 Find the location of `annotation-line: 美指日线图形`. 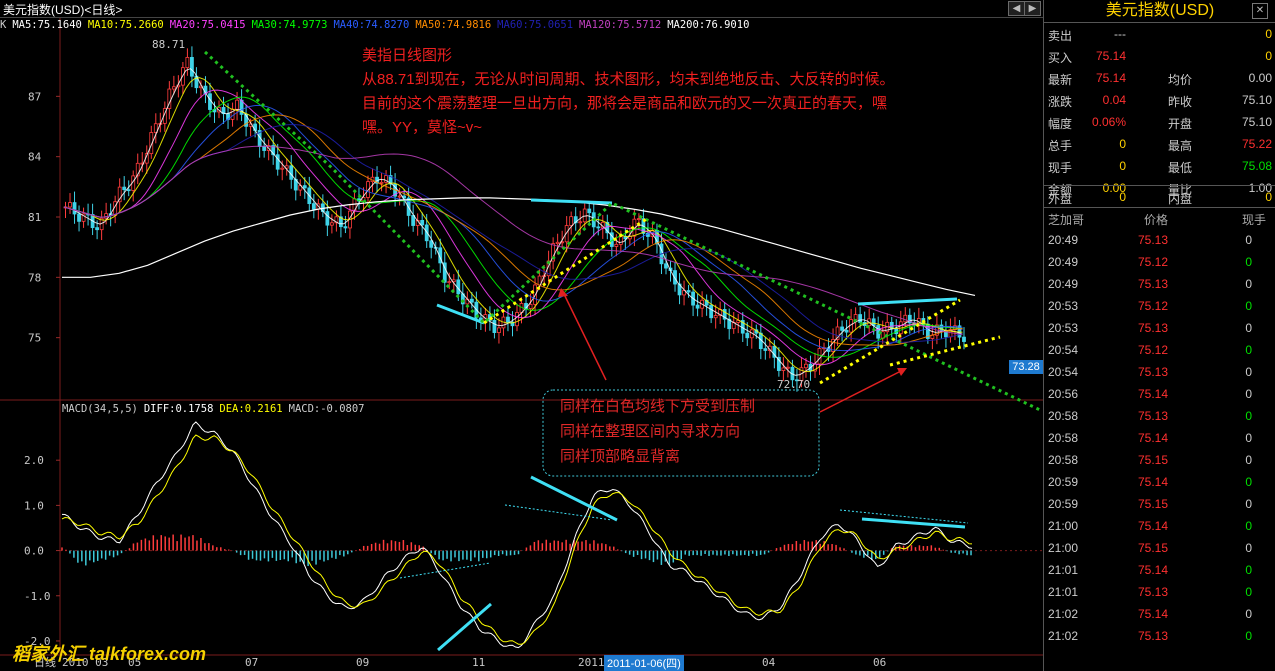

annotation-line: 美指日线图形 is located at coordinates (407, 55).